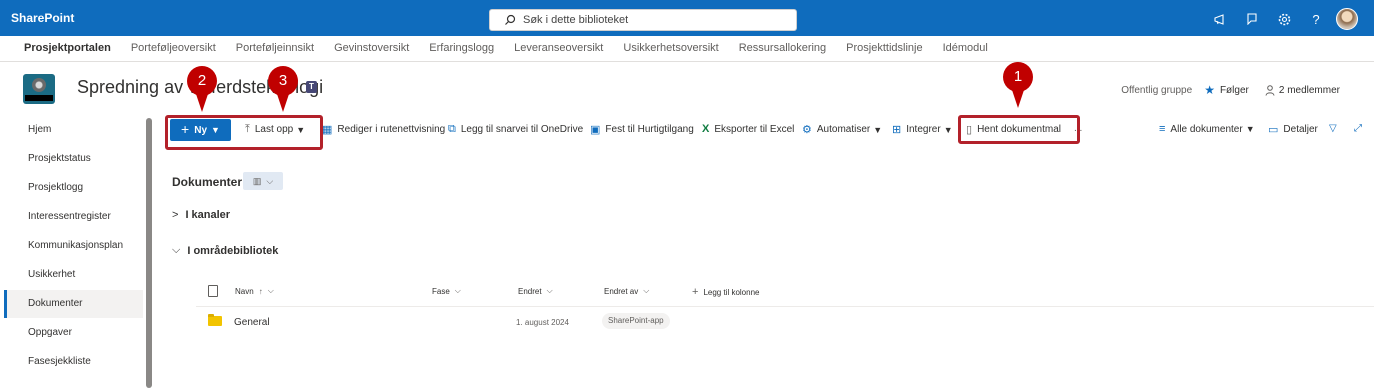 This screenshot has width=1374, height=388. What do you see at coordinates (215, 320) in the screenshot?
I see `folder-icon` at bounding box center [215, 320].